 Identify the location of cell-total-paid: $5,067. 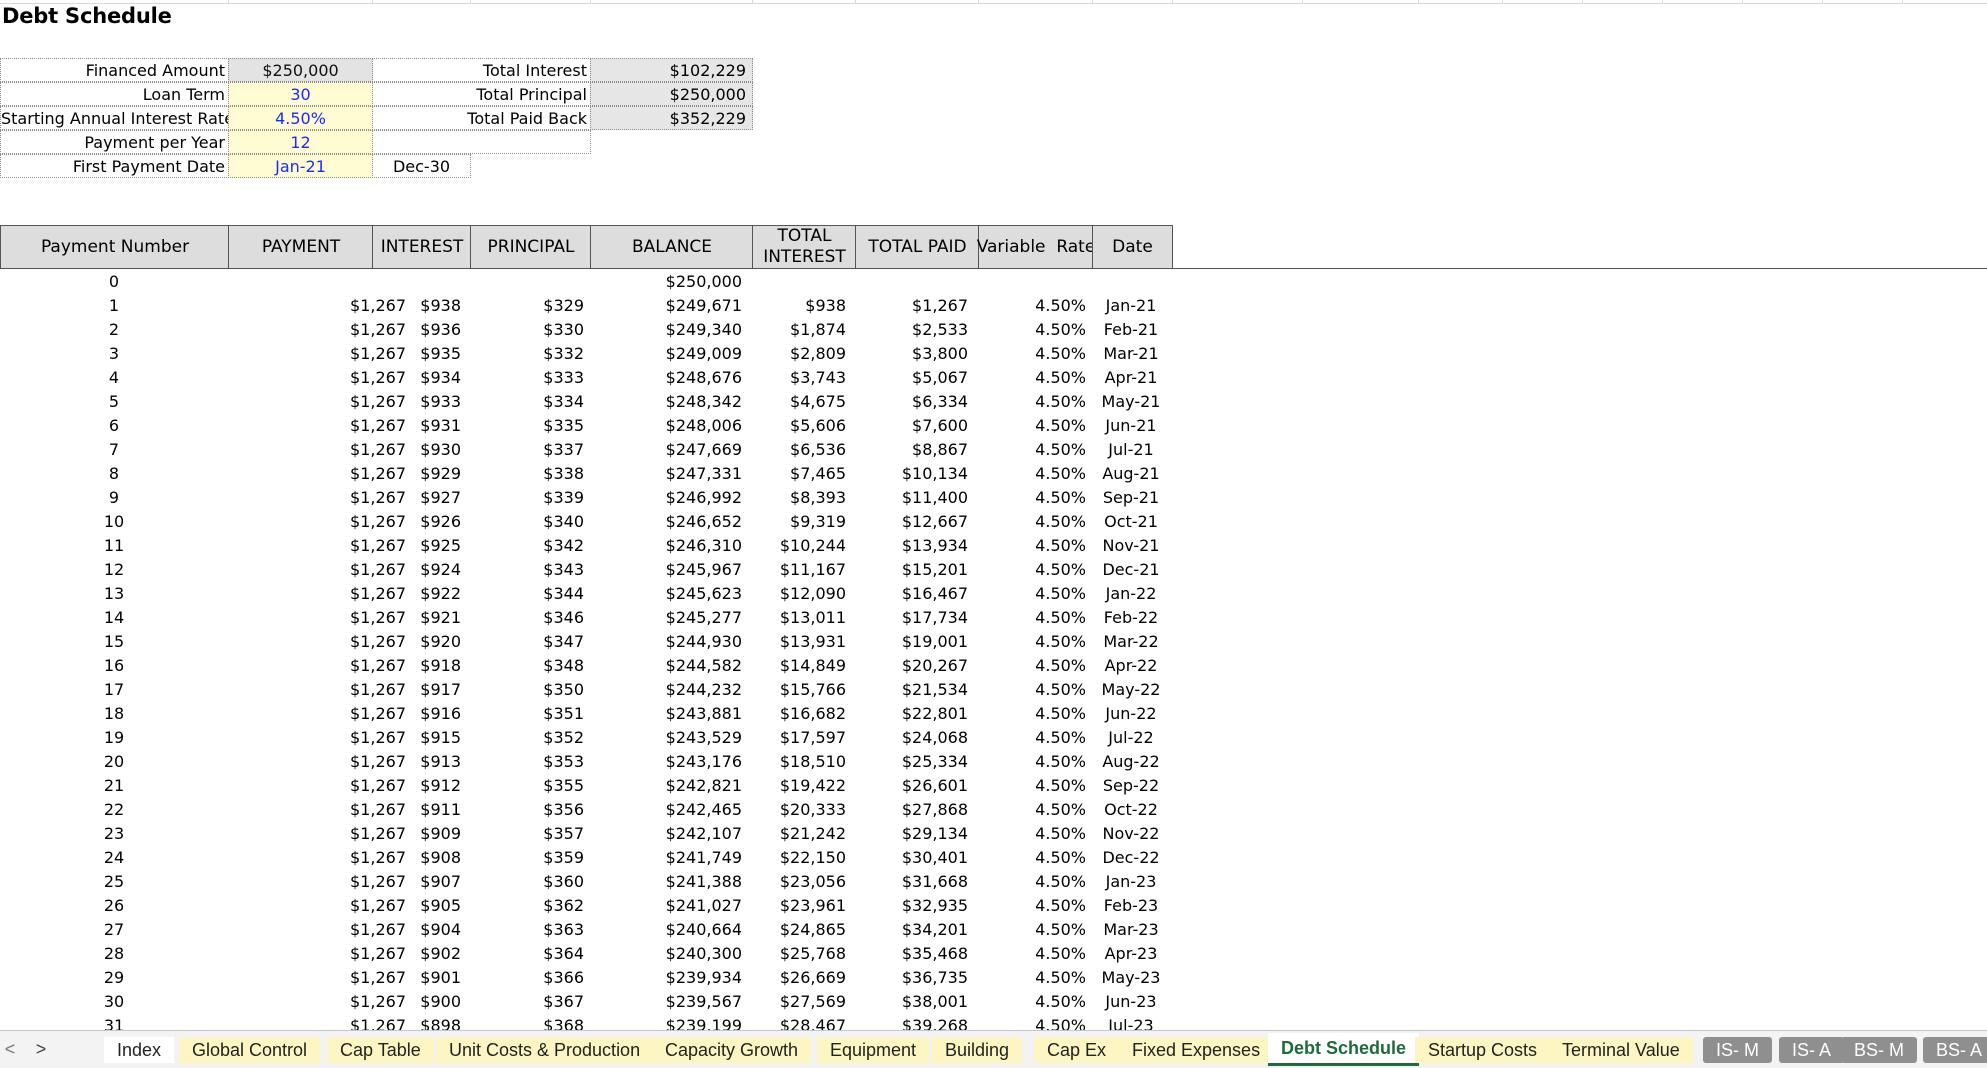
(911, 378).